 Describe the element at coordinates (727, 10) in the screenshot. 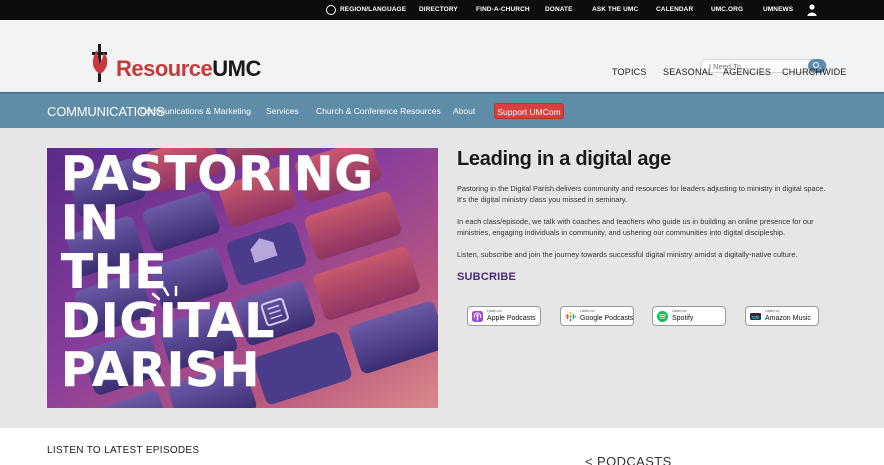

I see `umc-org-link: UMC.ORG` at that location.